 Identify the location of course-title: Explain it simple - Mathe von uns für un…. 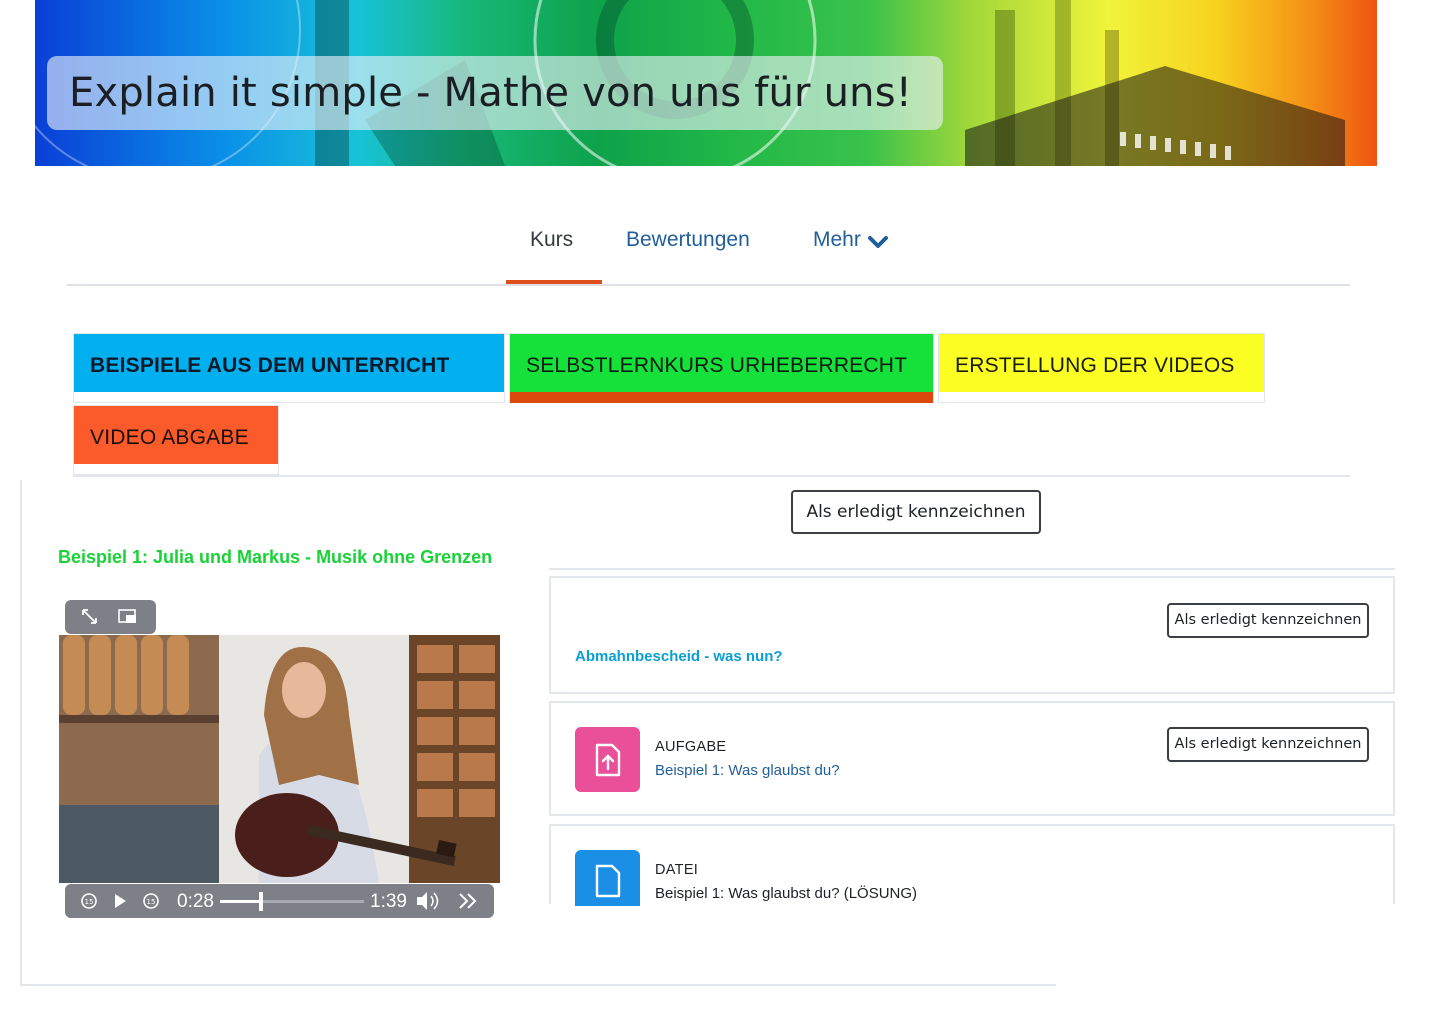
(495, 93).